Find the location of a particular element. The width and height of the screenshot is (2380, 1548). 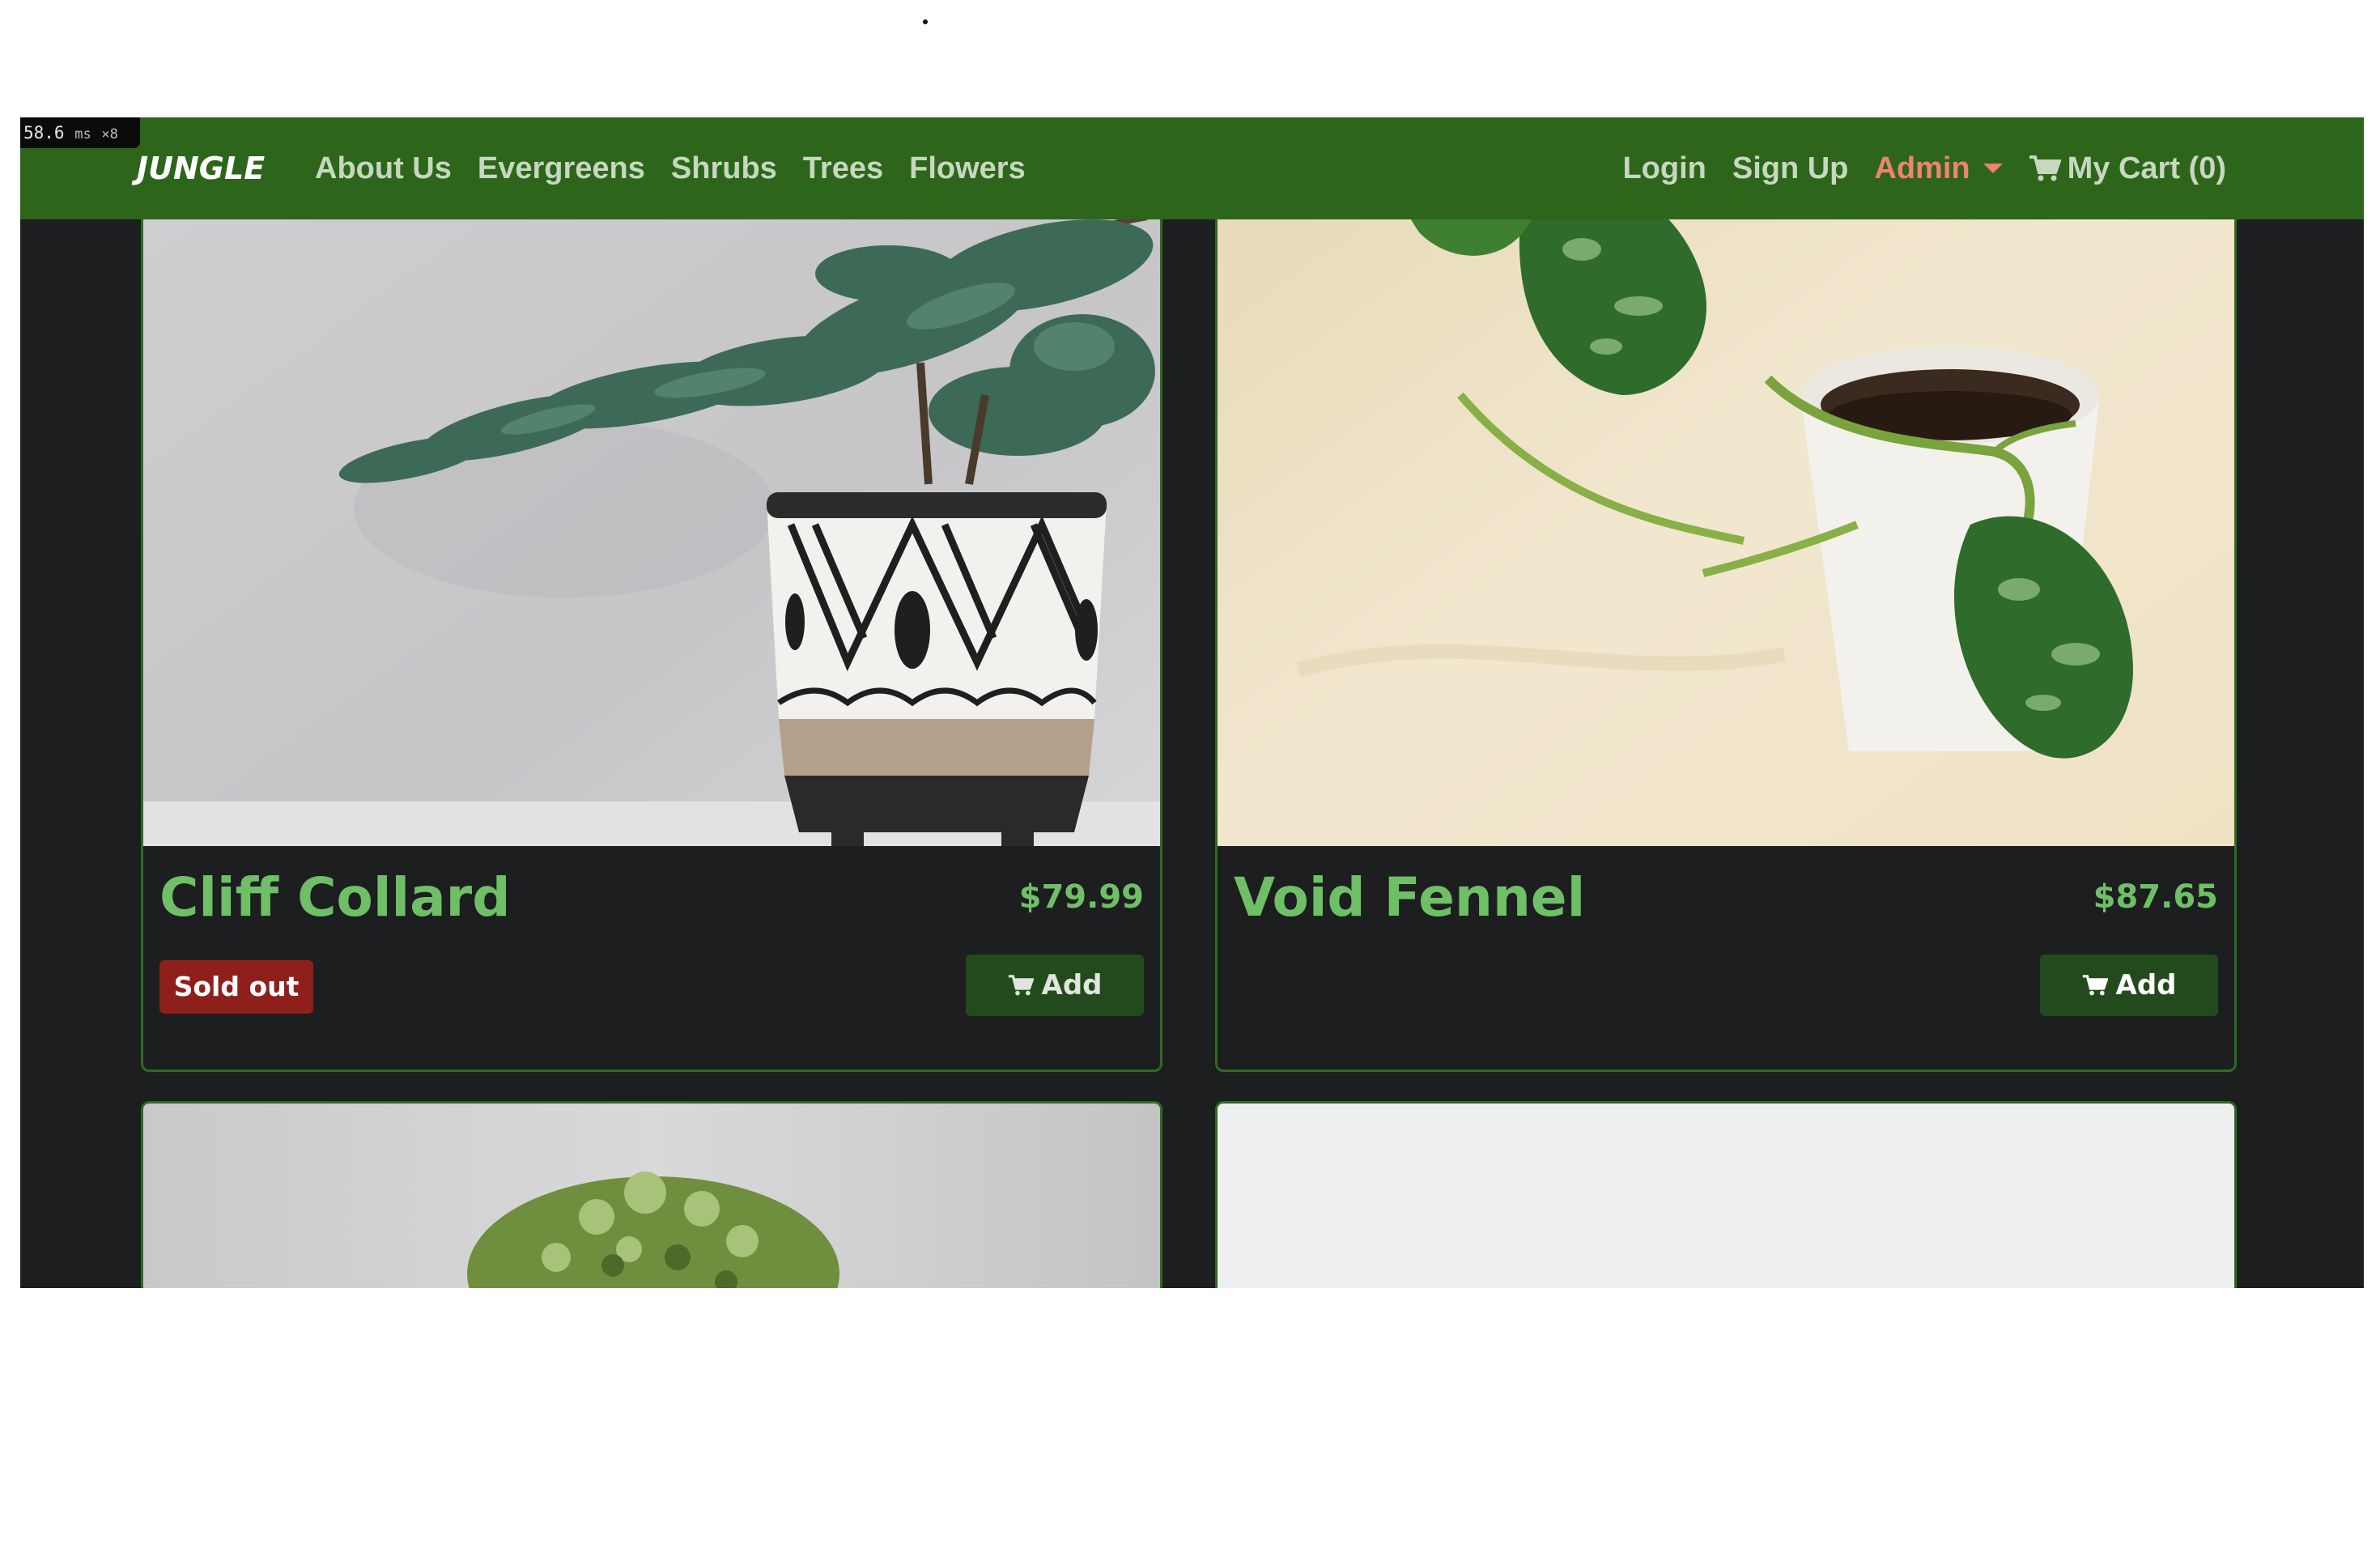

admin-dropdown: Admin is located at coordinates (1938, 168).